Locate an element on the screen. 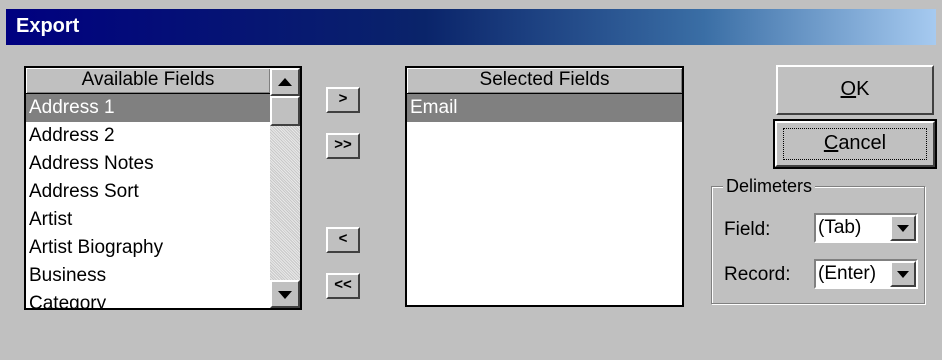  scroll-up-icon is located at coordinates (285, 82).